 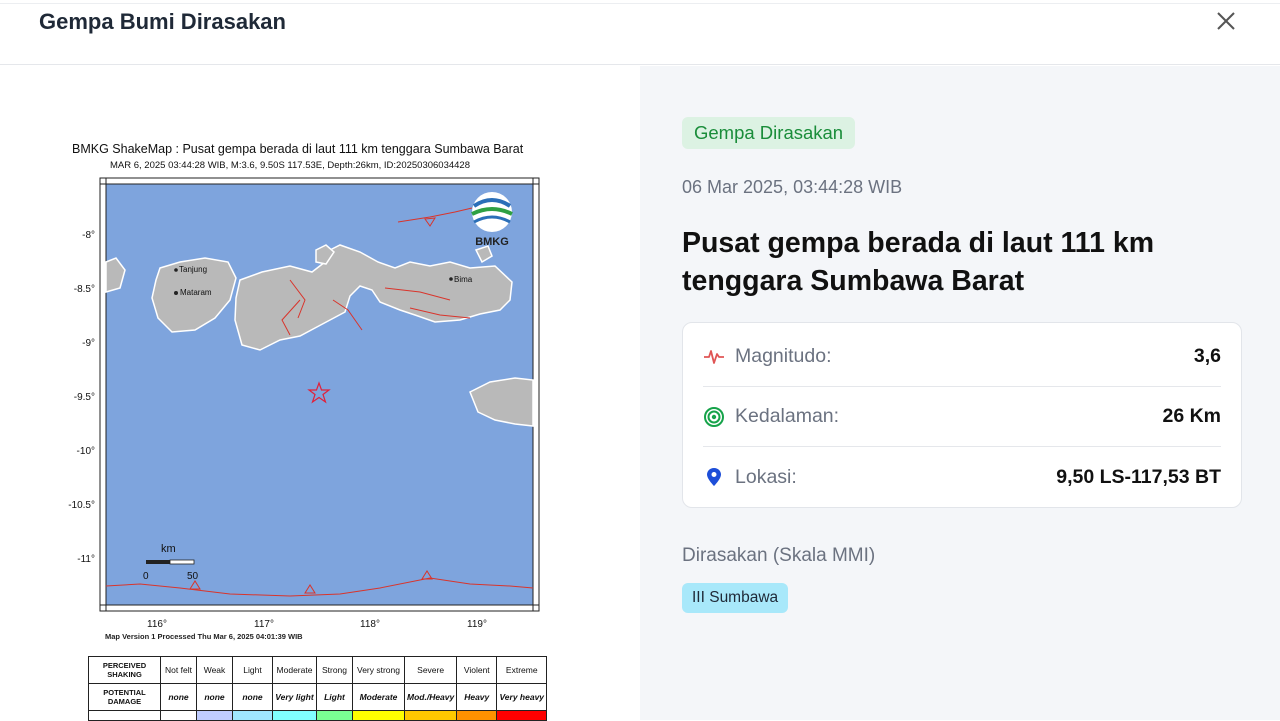 I want to click on map-y-tick: -10.5°, so click(x=81, y=505).